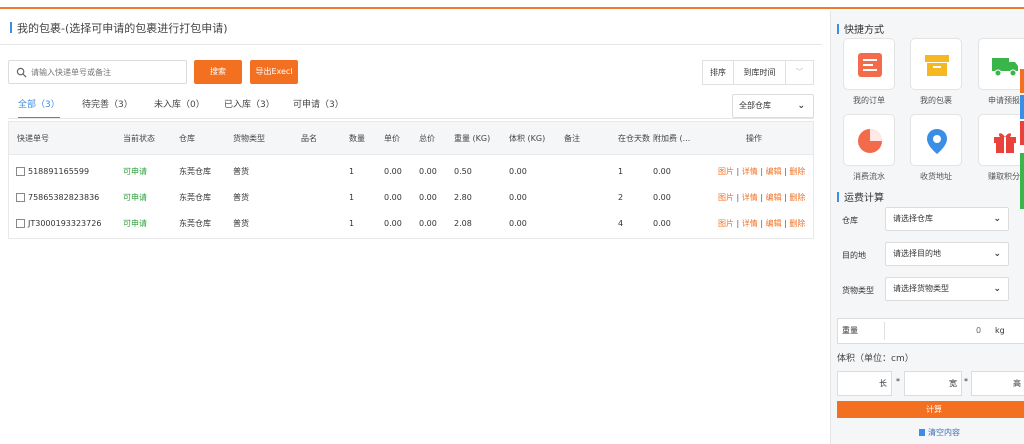 The height and width of the screenshot is (444, 1024). What do you see at coordinates (917, 253) in the screenshot?
I see `destination-select-value: 请选择目的地` at bounding box center [917, 253].